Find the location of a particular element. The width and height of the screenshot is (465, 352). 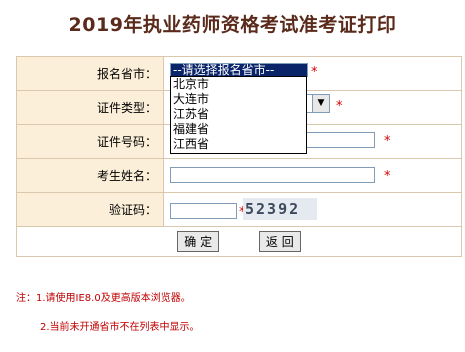

province-dropdown: 北京市 大连市 江苏省 福建省 江西省 is located at coordinates (238, 115).